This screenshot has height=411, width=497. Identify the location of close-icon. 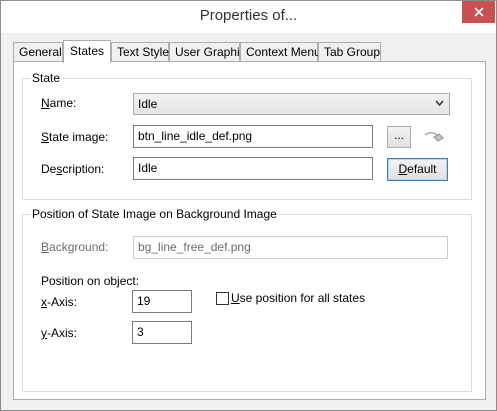
(478, 12).